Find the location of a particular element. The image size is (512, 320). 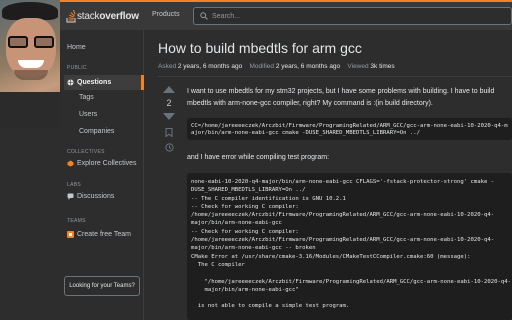

sidebar-item-discussions: Discussions is located at coordinates (90, 196).